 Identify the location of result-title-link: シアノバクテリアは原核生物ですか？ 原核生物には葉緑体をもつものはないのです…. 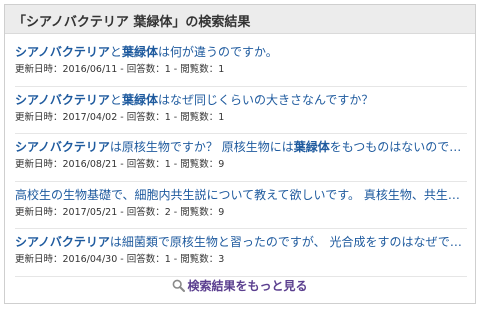
(241, 147).